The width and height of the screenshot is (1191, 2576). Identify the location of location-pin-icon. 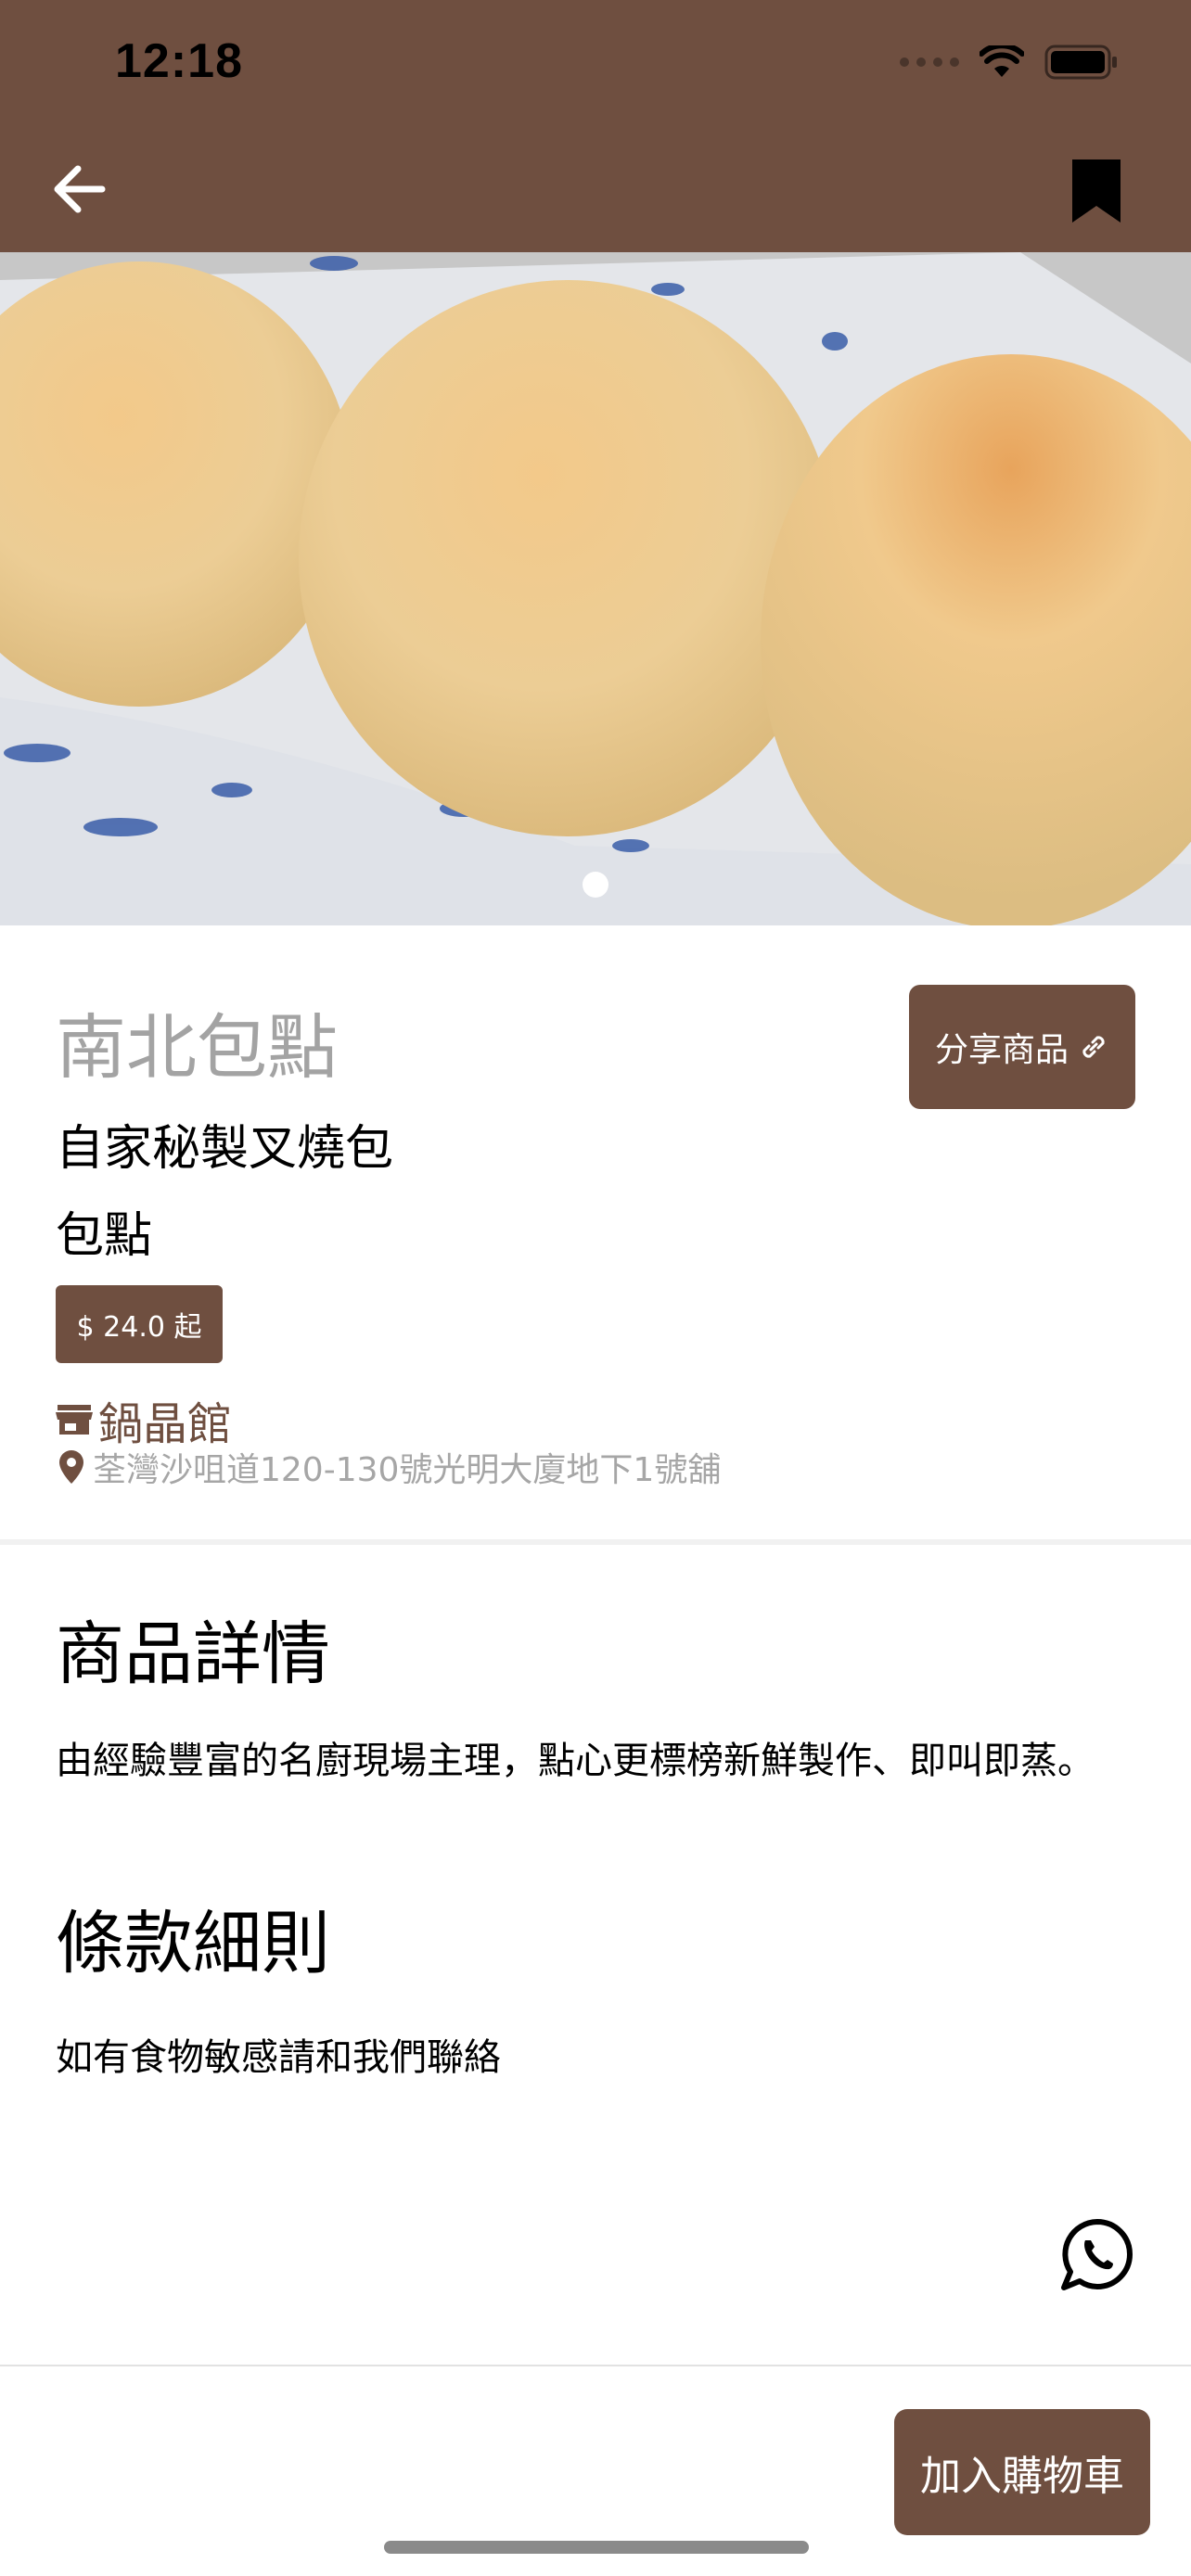
(71, 1467).